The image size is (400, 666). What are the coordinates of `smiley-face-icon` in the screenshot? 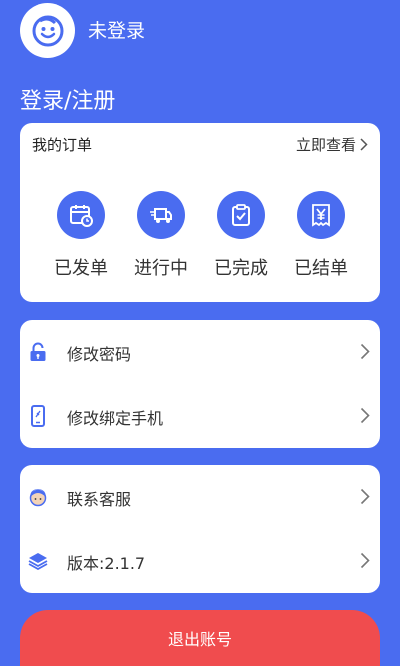 It's located at (47, 30).